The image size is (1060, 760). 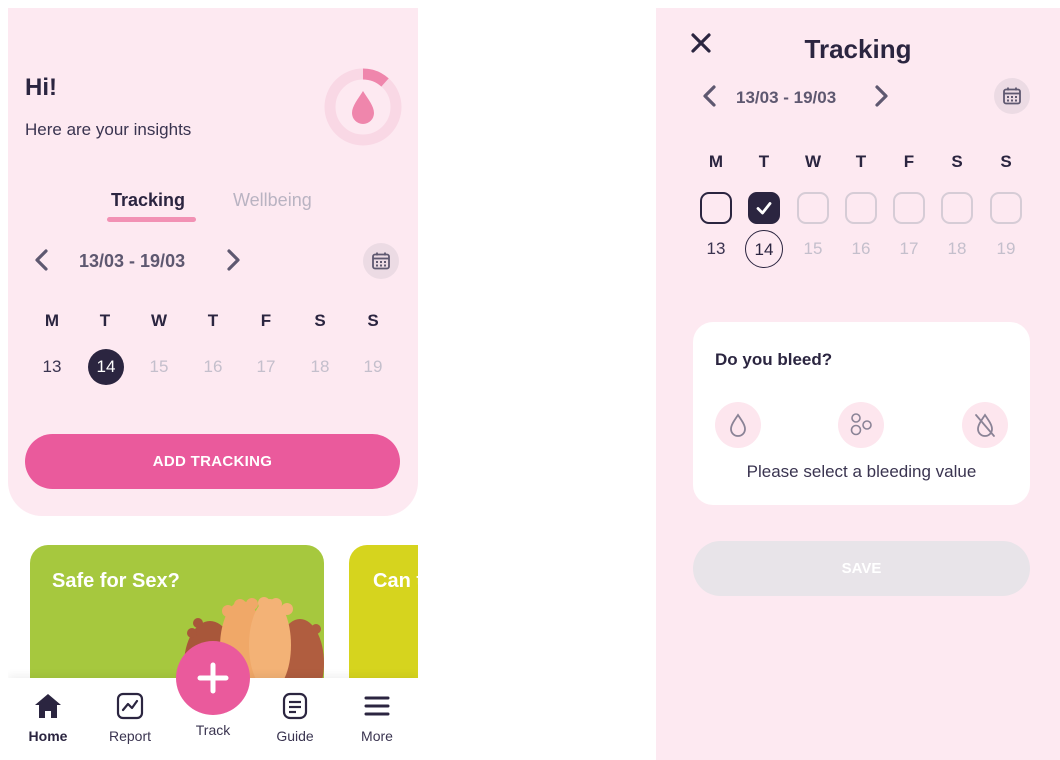 I want to click on plus-icon, so click(x=213, y=678).